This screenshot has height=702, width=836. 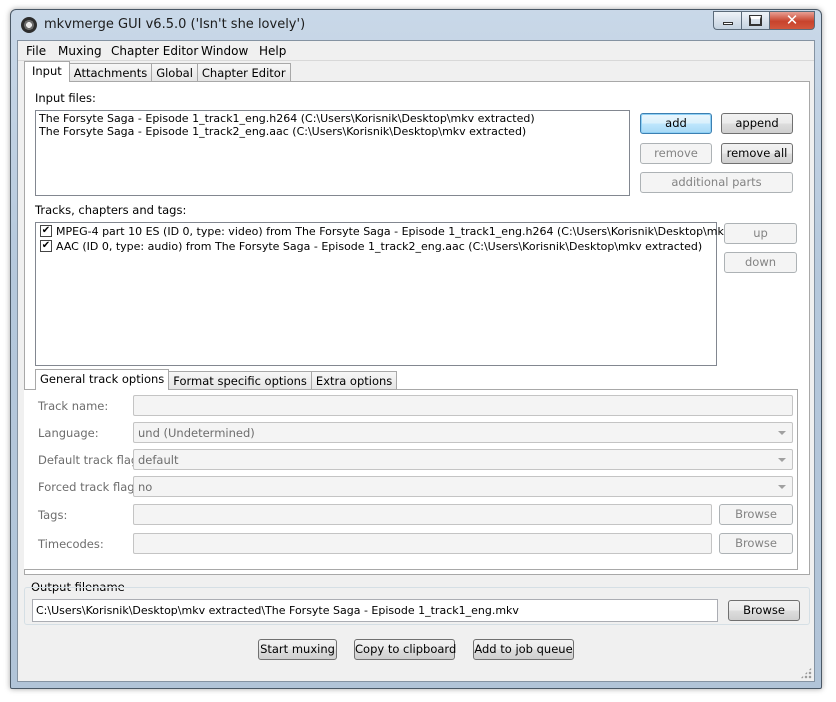 I want to click on tab-general-track-options: General track options, so click(x=102, y=379).